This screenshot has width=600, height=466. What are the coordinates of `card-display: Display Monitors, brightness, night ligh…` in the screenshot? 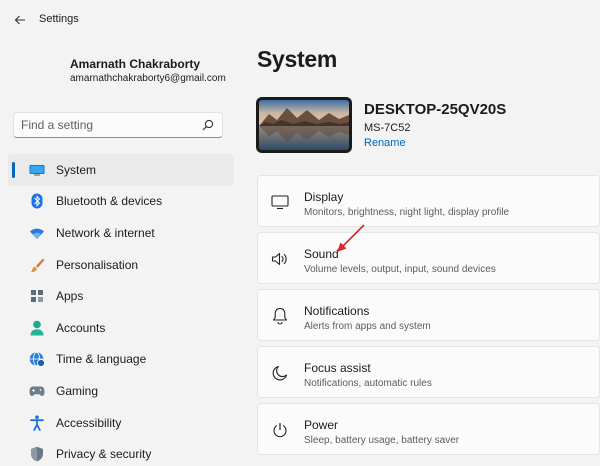 It's located at (428, 201).